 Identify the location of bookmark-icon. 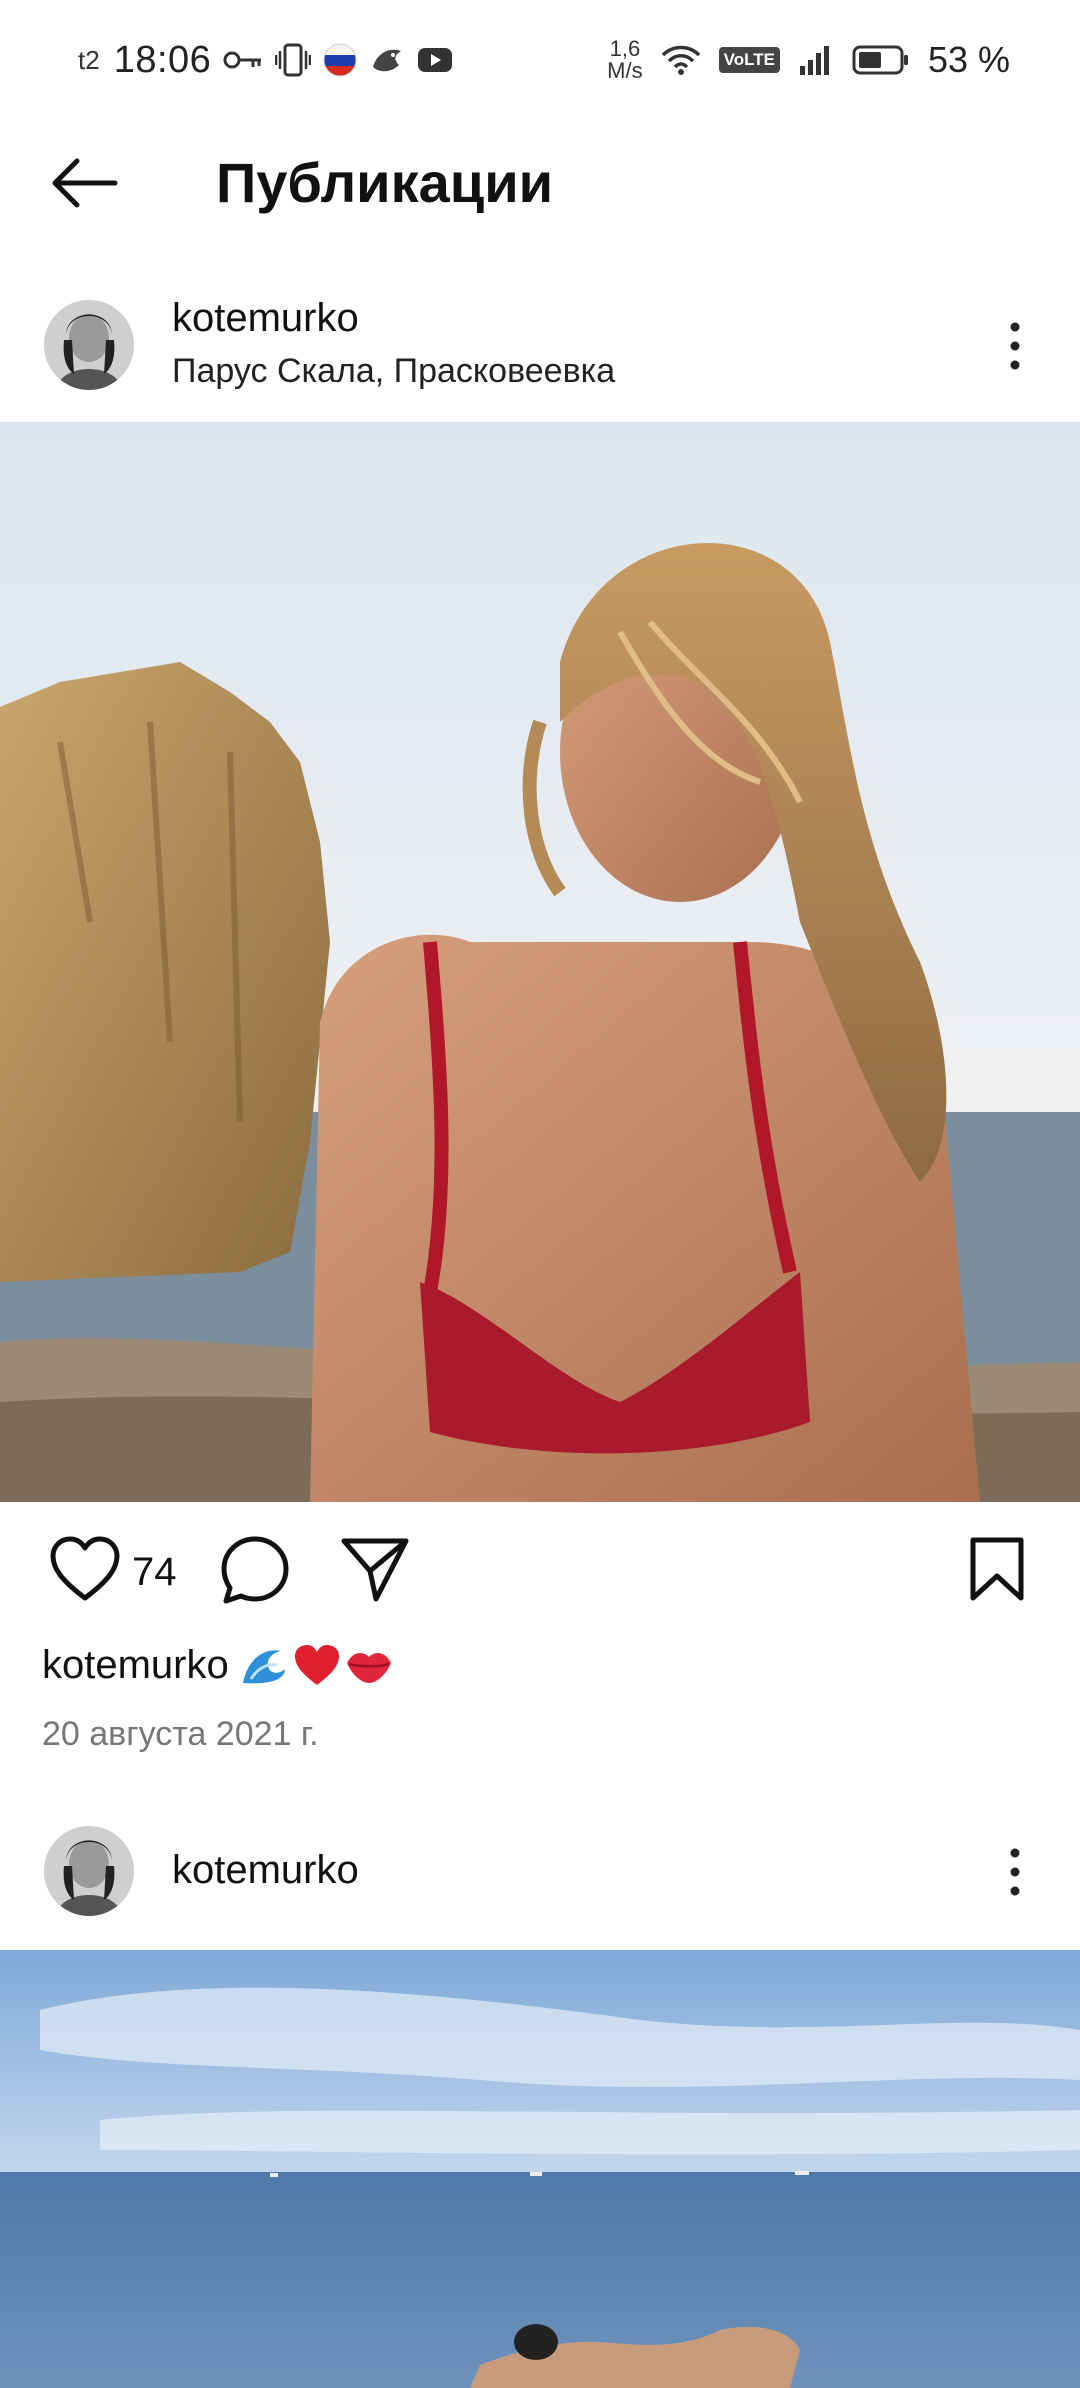
(997, 1569).